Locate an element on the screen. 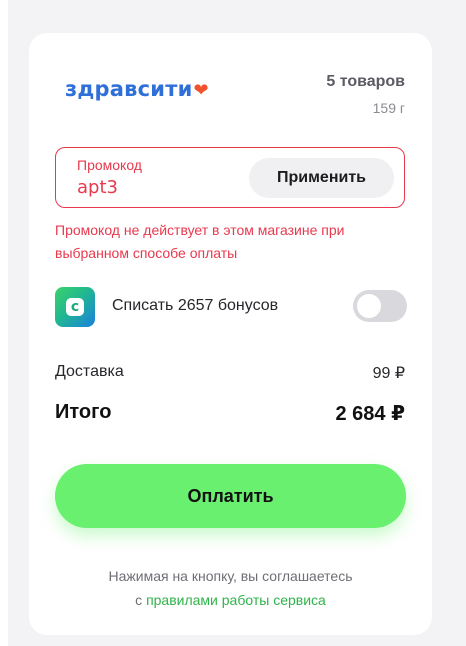 The image size is (466, 646). delivery-row: Доставка 99 ₽ is located at coordinates (230, 374).